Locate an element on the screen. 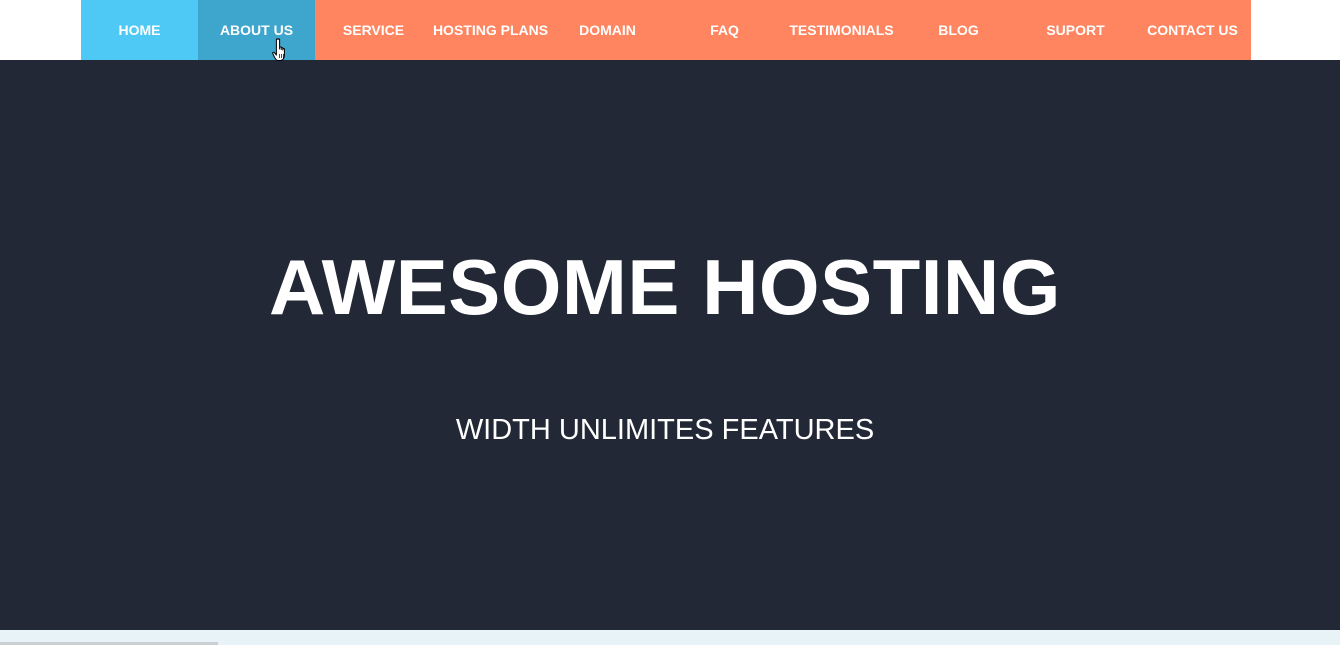 Image resolution: width=1340 pixels, height=645 pixels. nav-item-label: ABOUT US is located at coordinates (256, 30).